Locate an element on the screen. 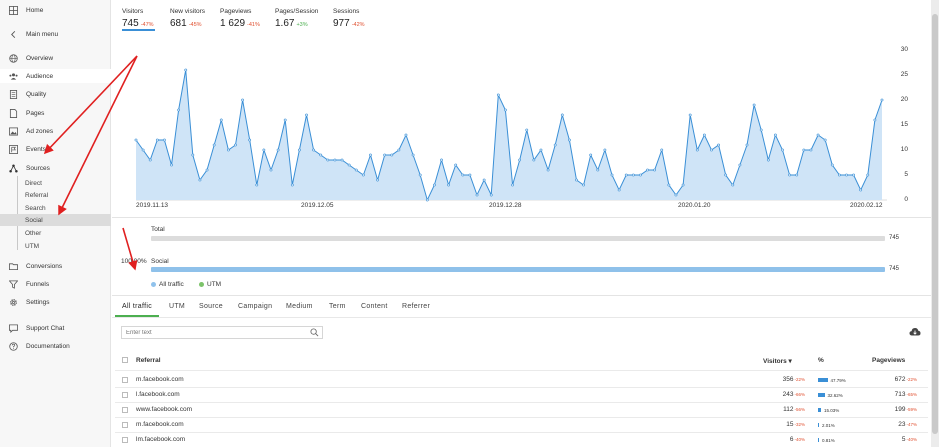 The height and width of the screenshot is (447, 939). annotation-arrows is located at coordinates (90, 163).